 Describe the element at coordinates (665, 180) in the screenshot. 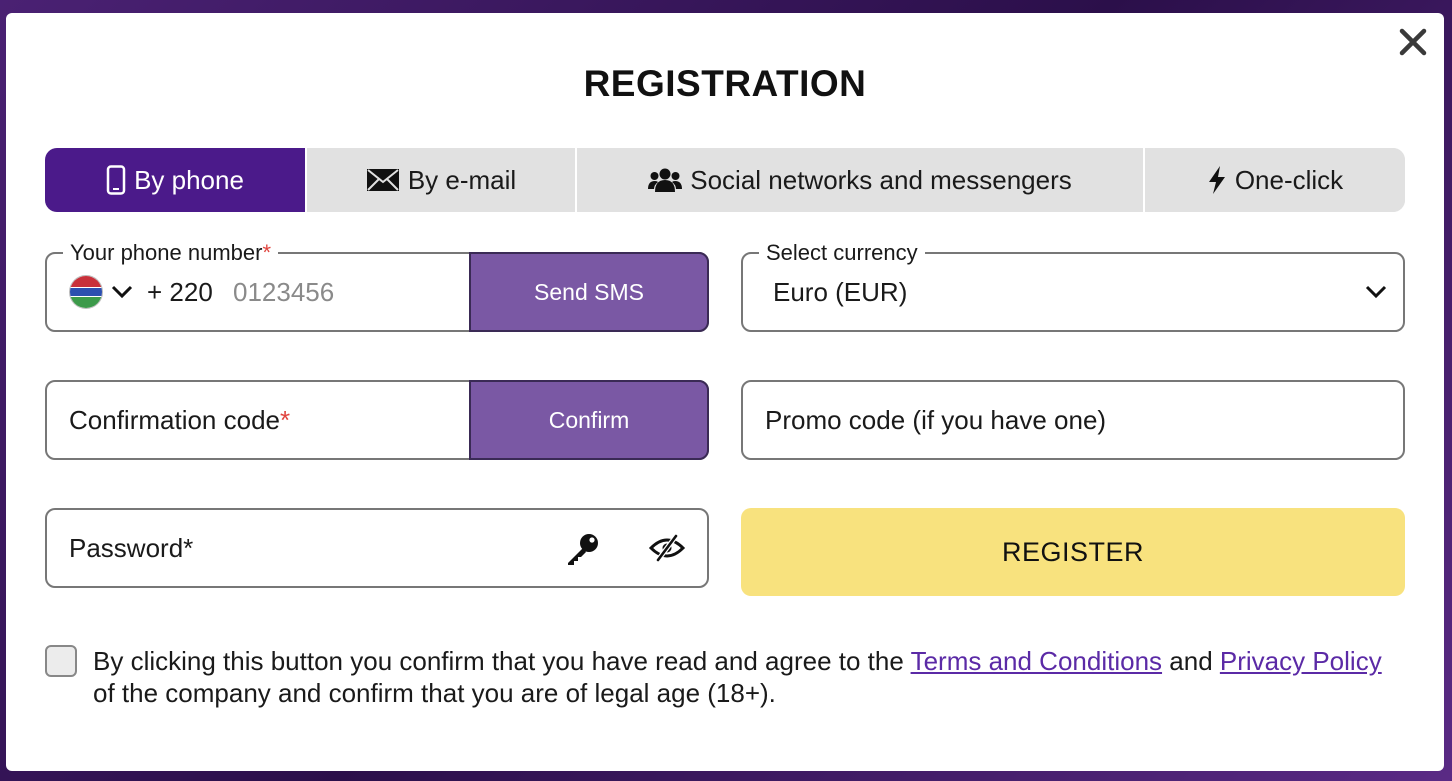

I see `users-icon` at that location.